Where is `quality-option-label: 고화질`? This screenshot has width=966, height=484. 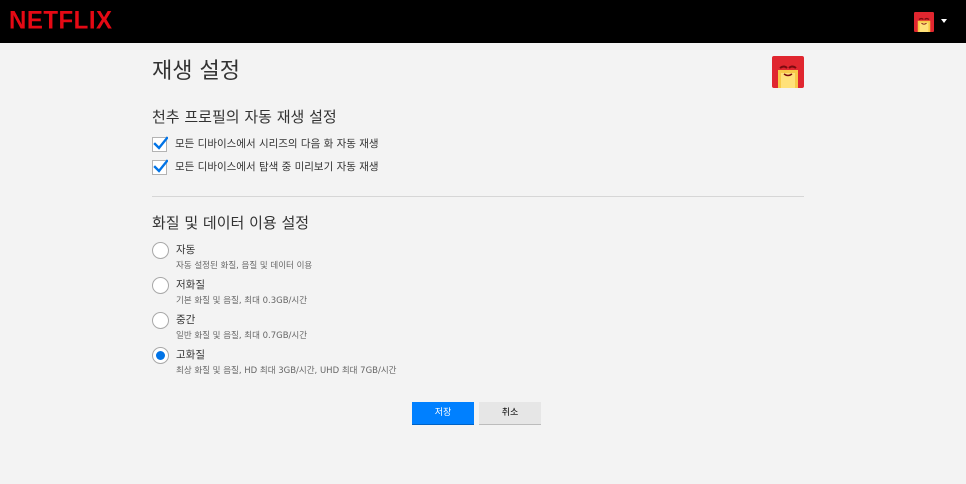
quality-option-label: 고화질 is located at coordinates (190, 355).